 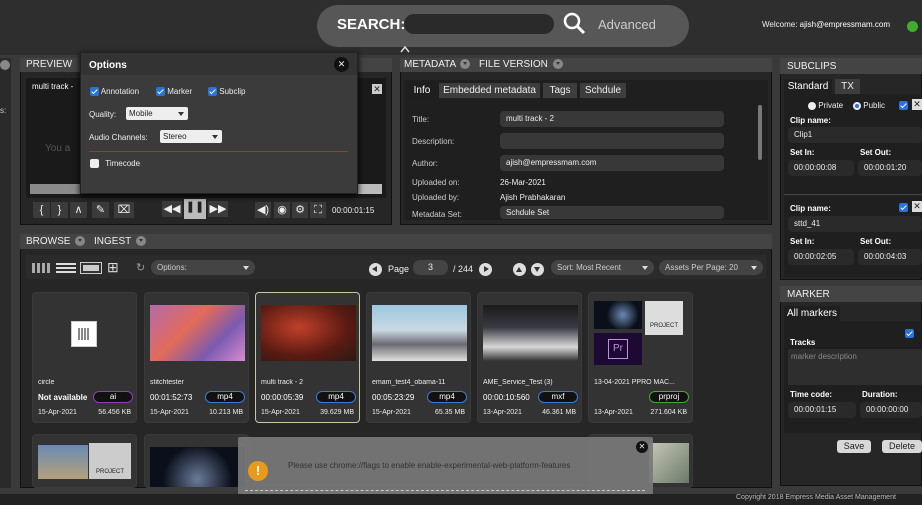 What do you see at coordinates (485, 269) in the screenshot?
I see `next-page-icon` at bounding box center [485, 269].